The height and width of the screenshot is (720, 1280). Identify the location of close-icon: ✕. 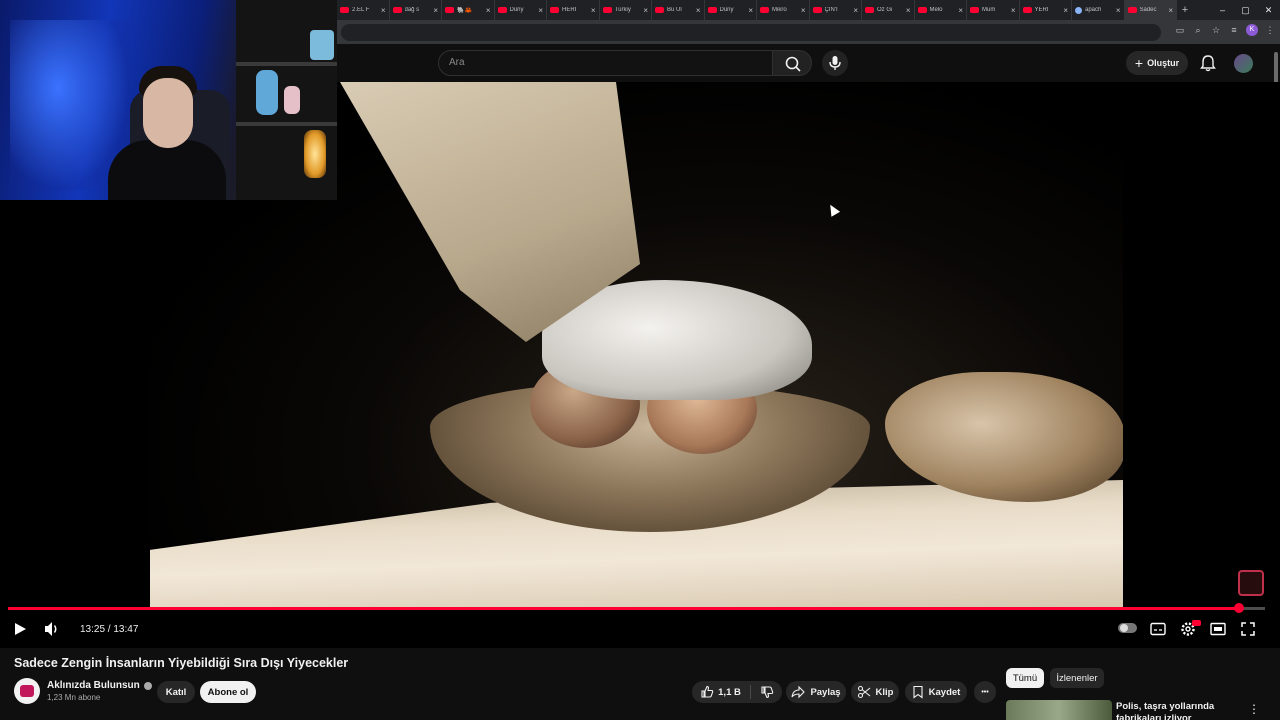
(1268, 10).